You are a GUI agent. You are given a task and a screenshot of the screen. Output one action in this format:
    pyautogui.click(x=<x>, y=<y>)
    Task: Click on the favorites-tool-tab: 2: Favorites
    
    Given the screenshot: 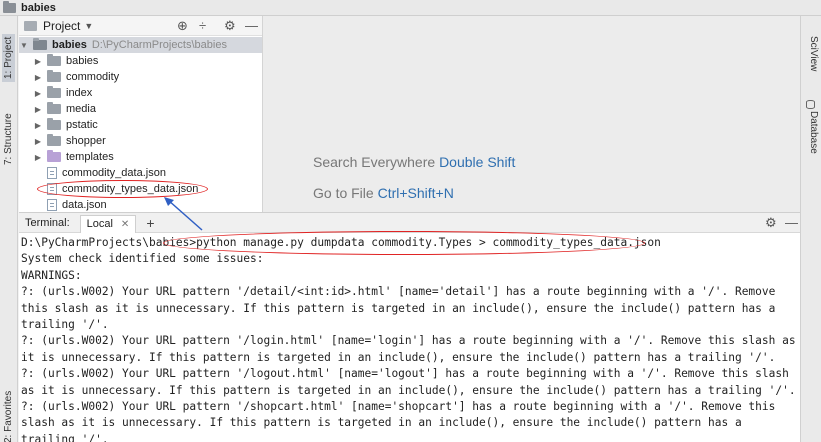 What is the action you would take?
    pyautogui.click(x=8, y=415)
    